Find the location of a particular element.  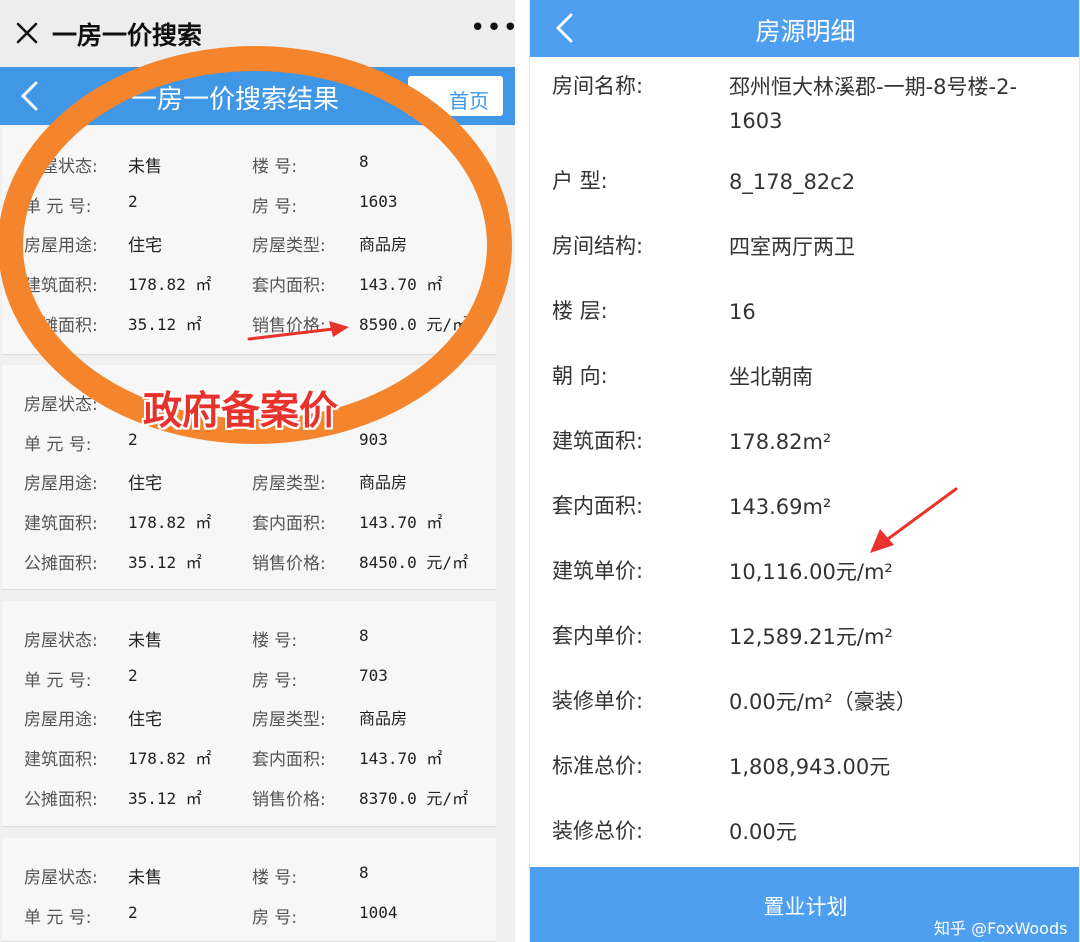

detail-label: 房间结构: is located at coordinates (598, 246).